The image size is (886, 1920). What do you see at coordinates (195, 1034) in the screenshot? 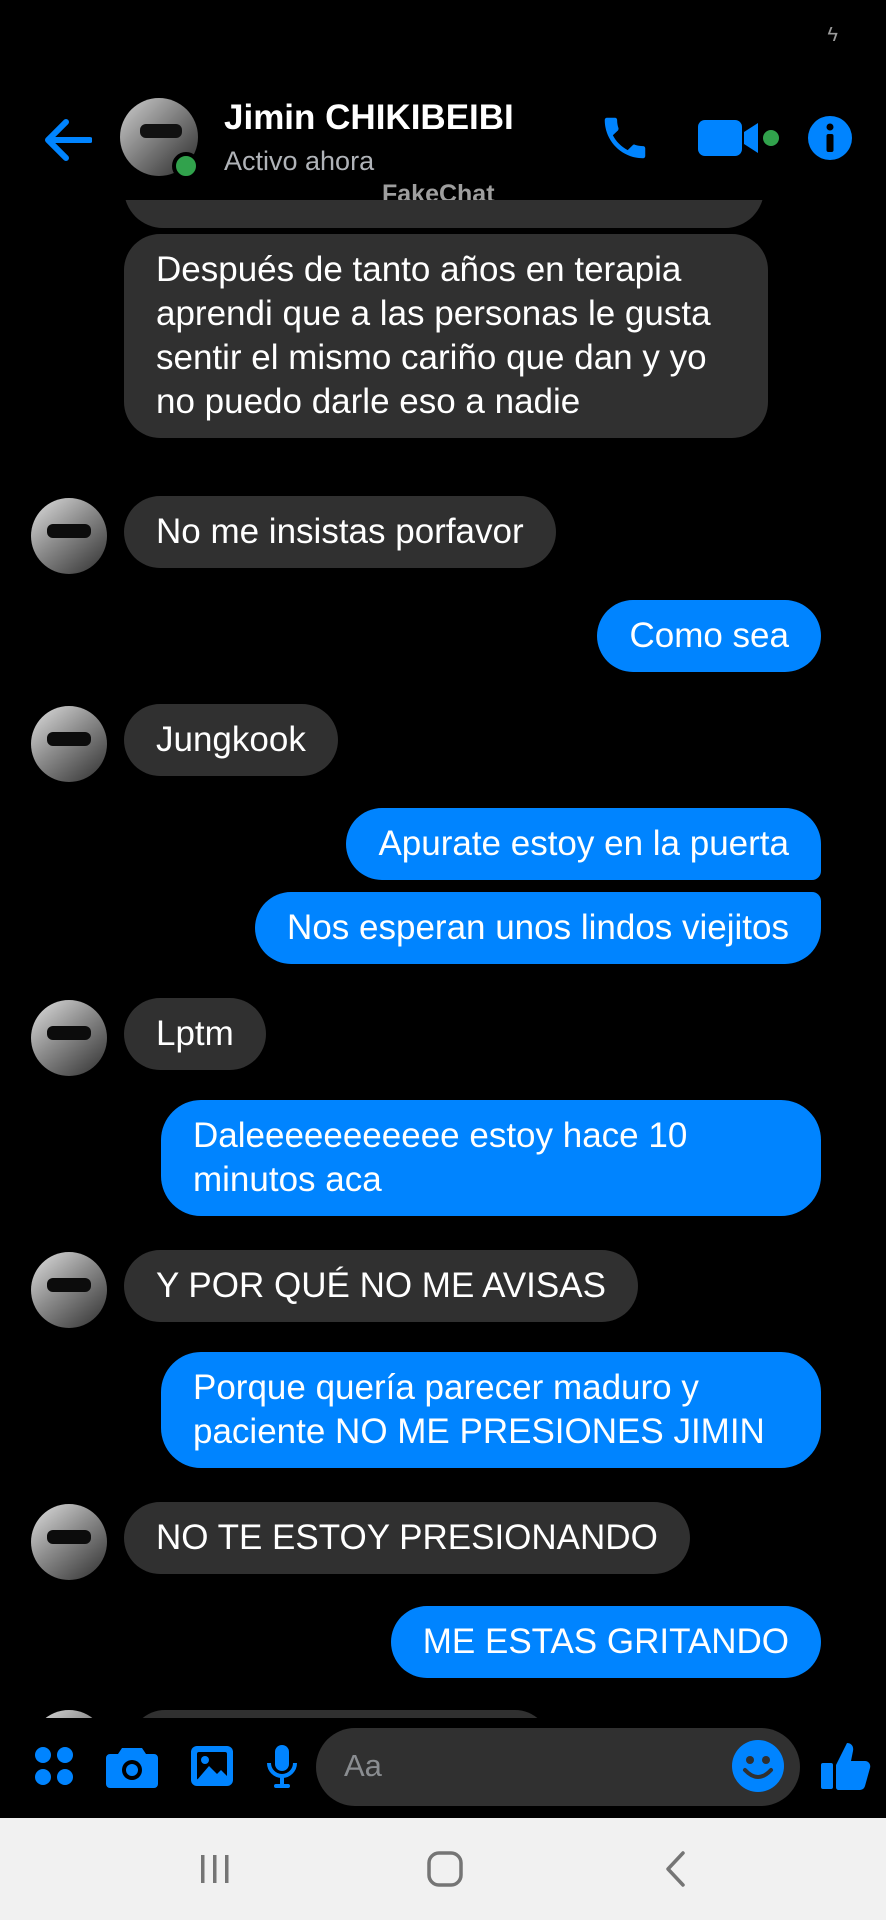
I see `message-bubble-incoming: Lptm` at bounding box center [195, 1034].